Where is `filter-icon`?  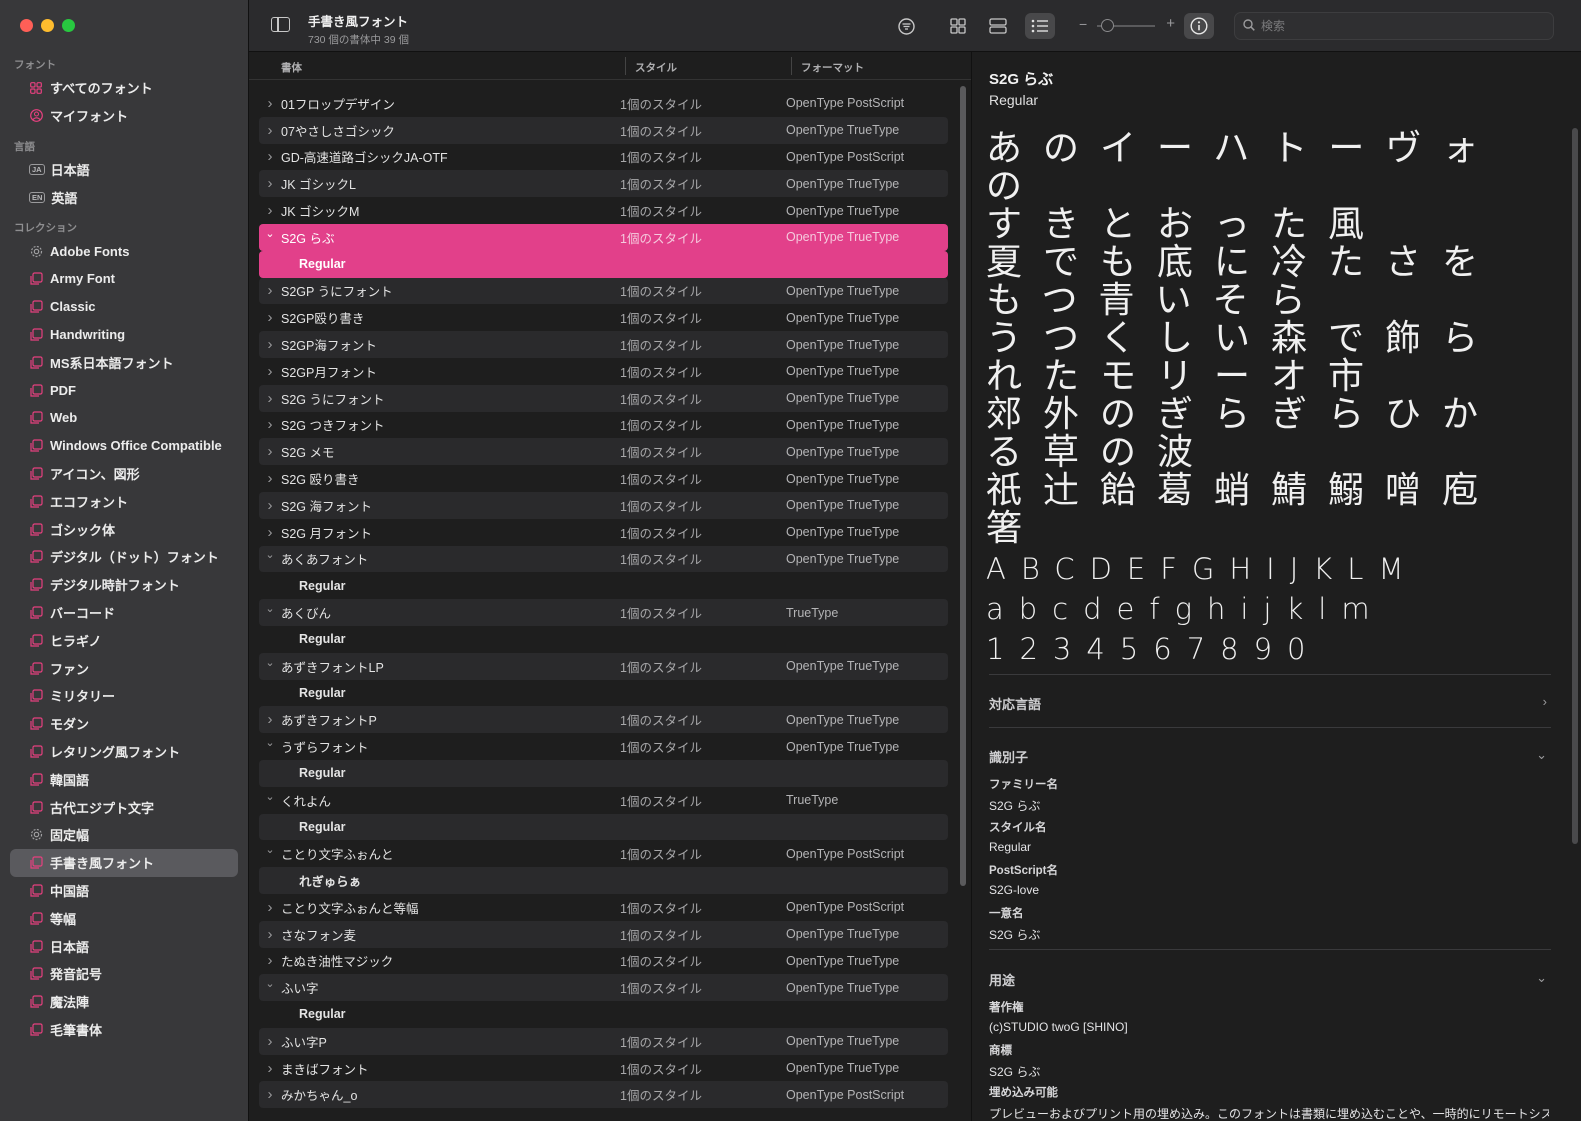 filter-icon is located at coordinates (906, 26).